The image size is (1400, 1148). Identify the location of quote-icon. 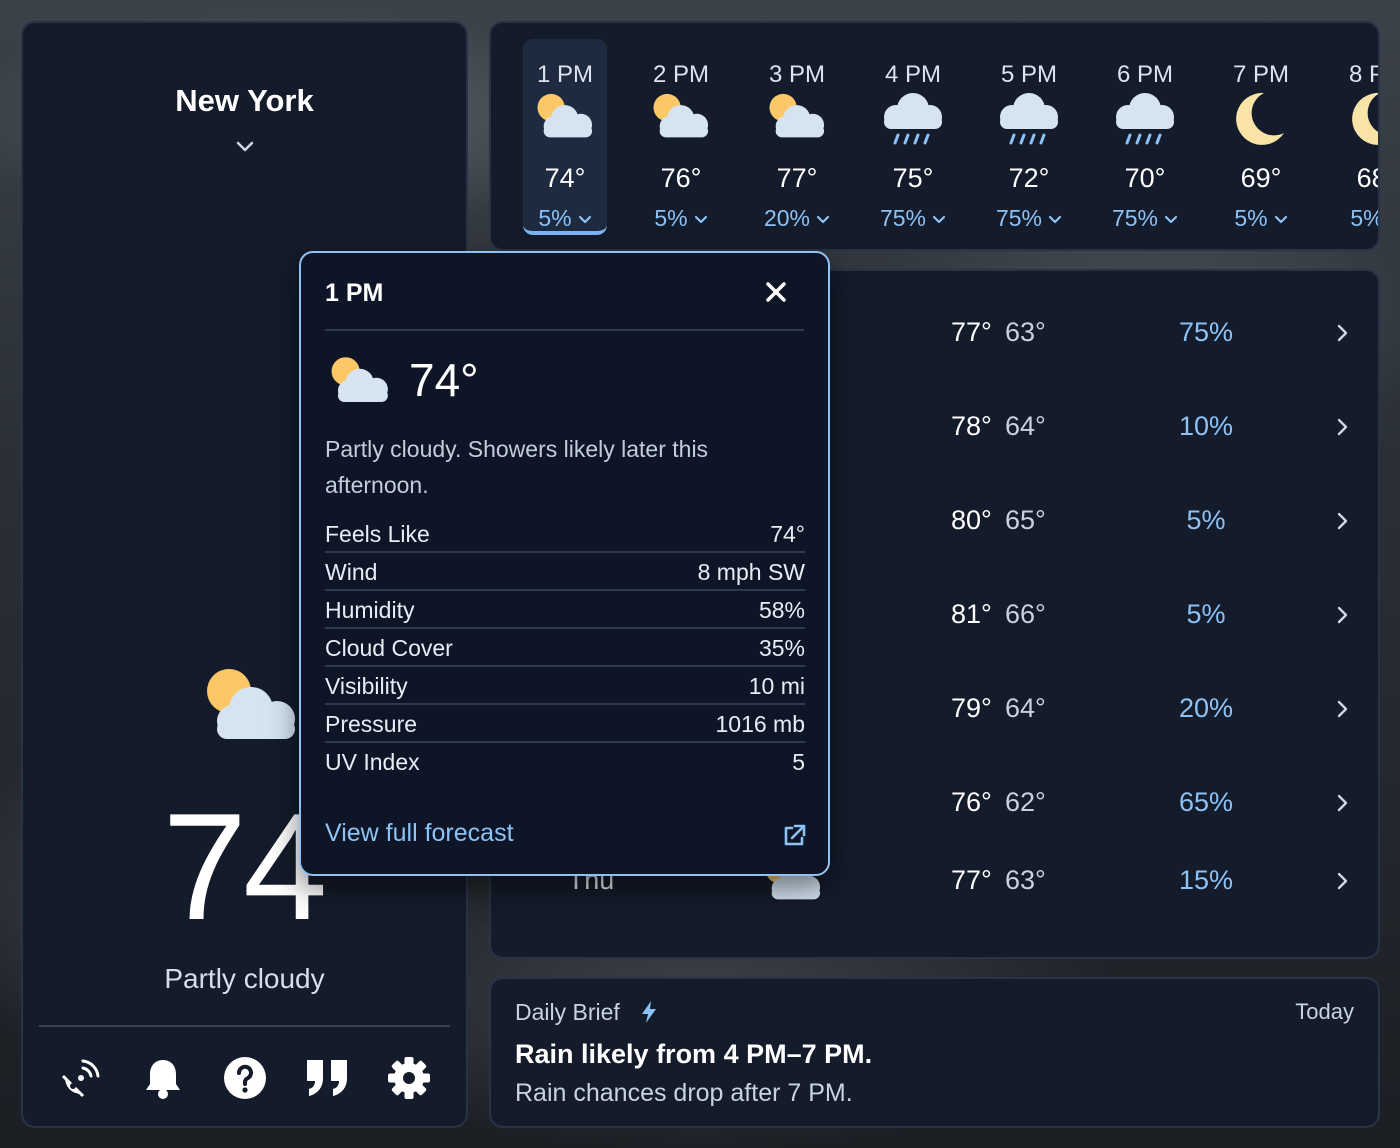
(327, 1078).